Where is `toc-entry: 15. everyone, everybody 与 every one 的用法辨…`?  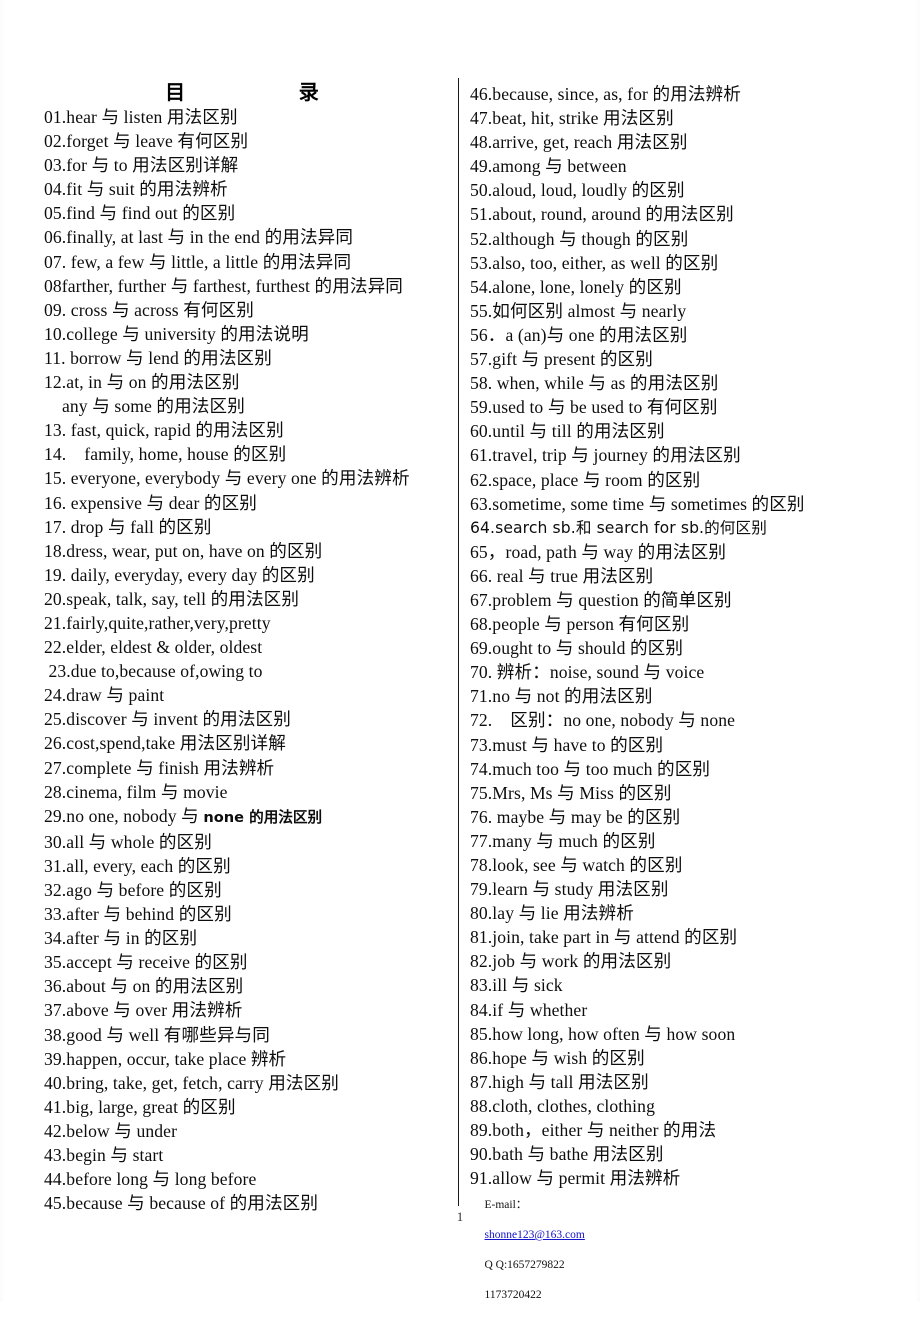
toc-entry: 15. everyone, everybody 与 every one 的用法辨… is located at coordinates (249, 478).